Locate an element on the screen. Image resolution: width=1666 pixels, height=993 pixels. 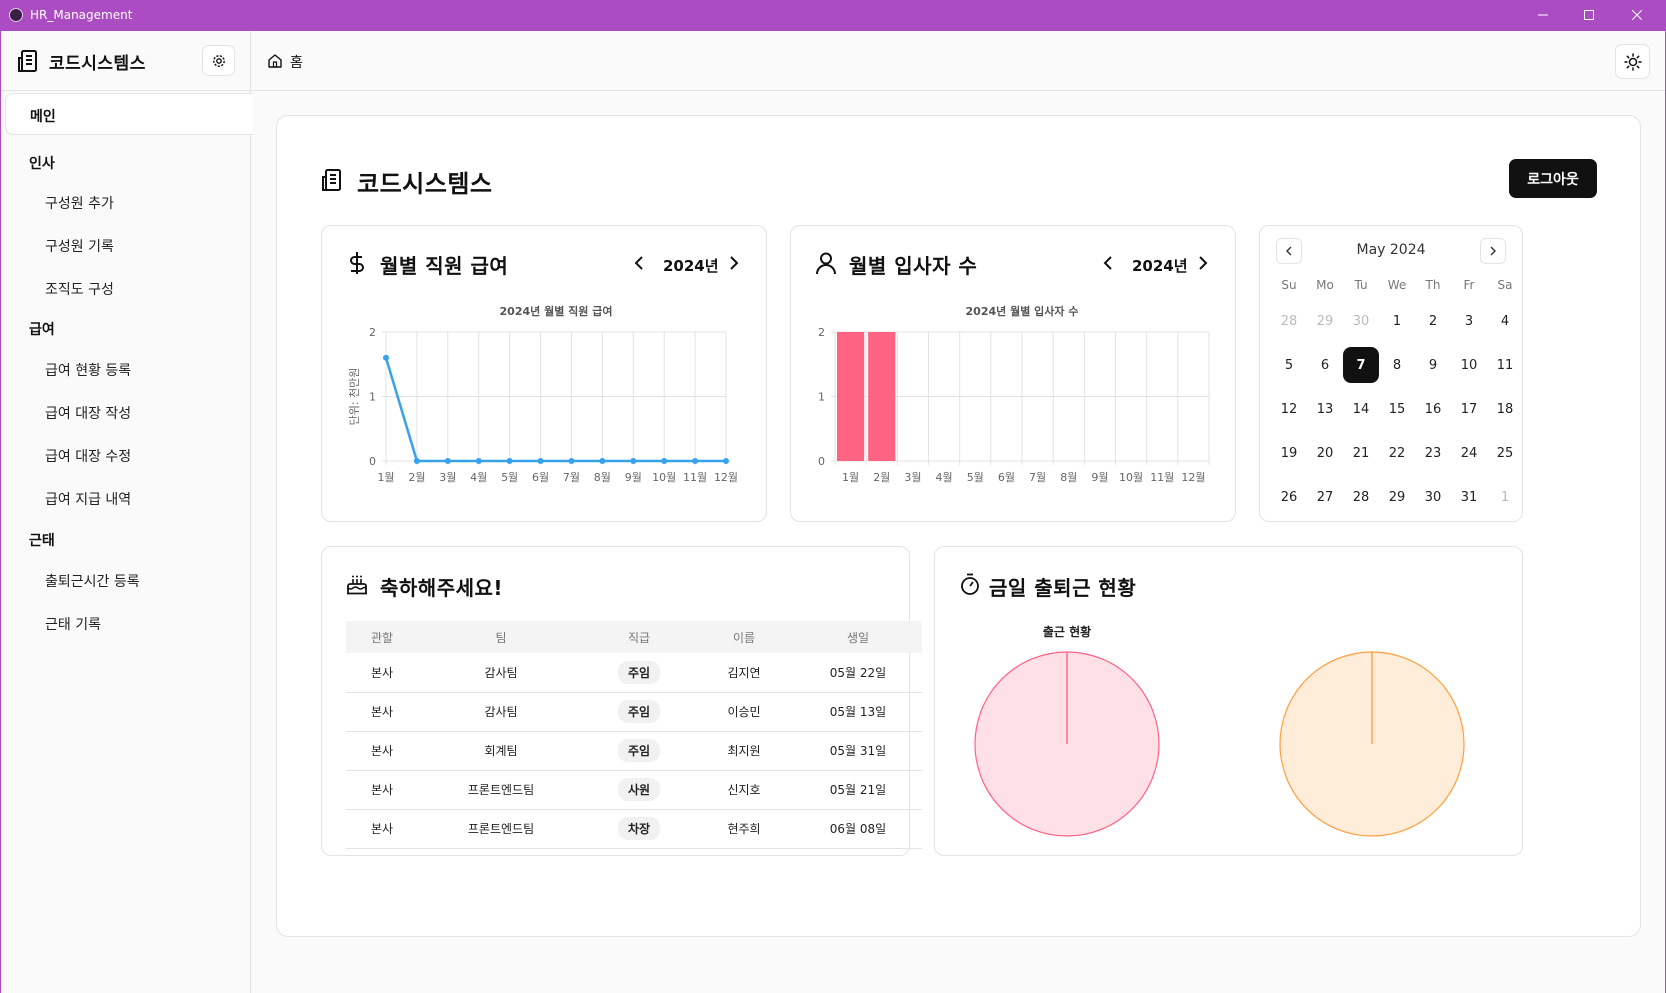
cell-team: 감사팀 is located at coordinates (501, 673).